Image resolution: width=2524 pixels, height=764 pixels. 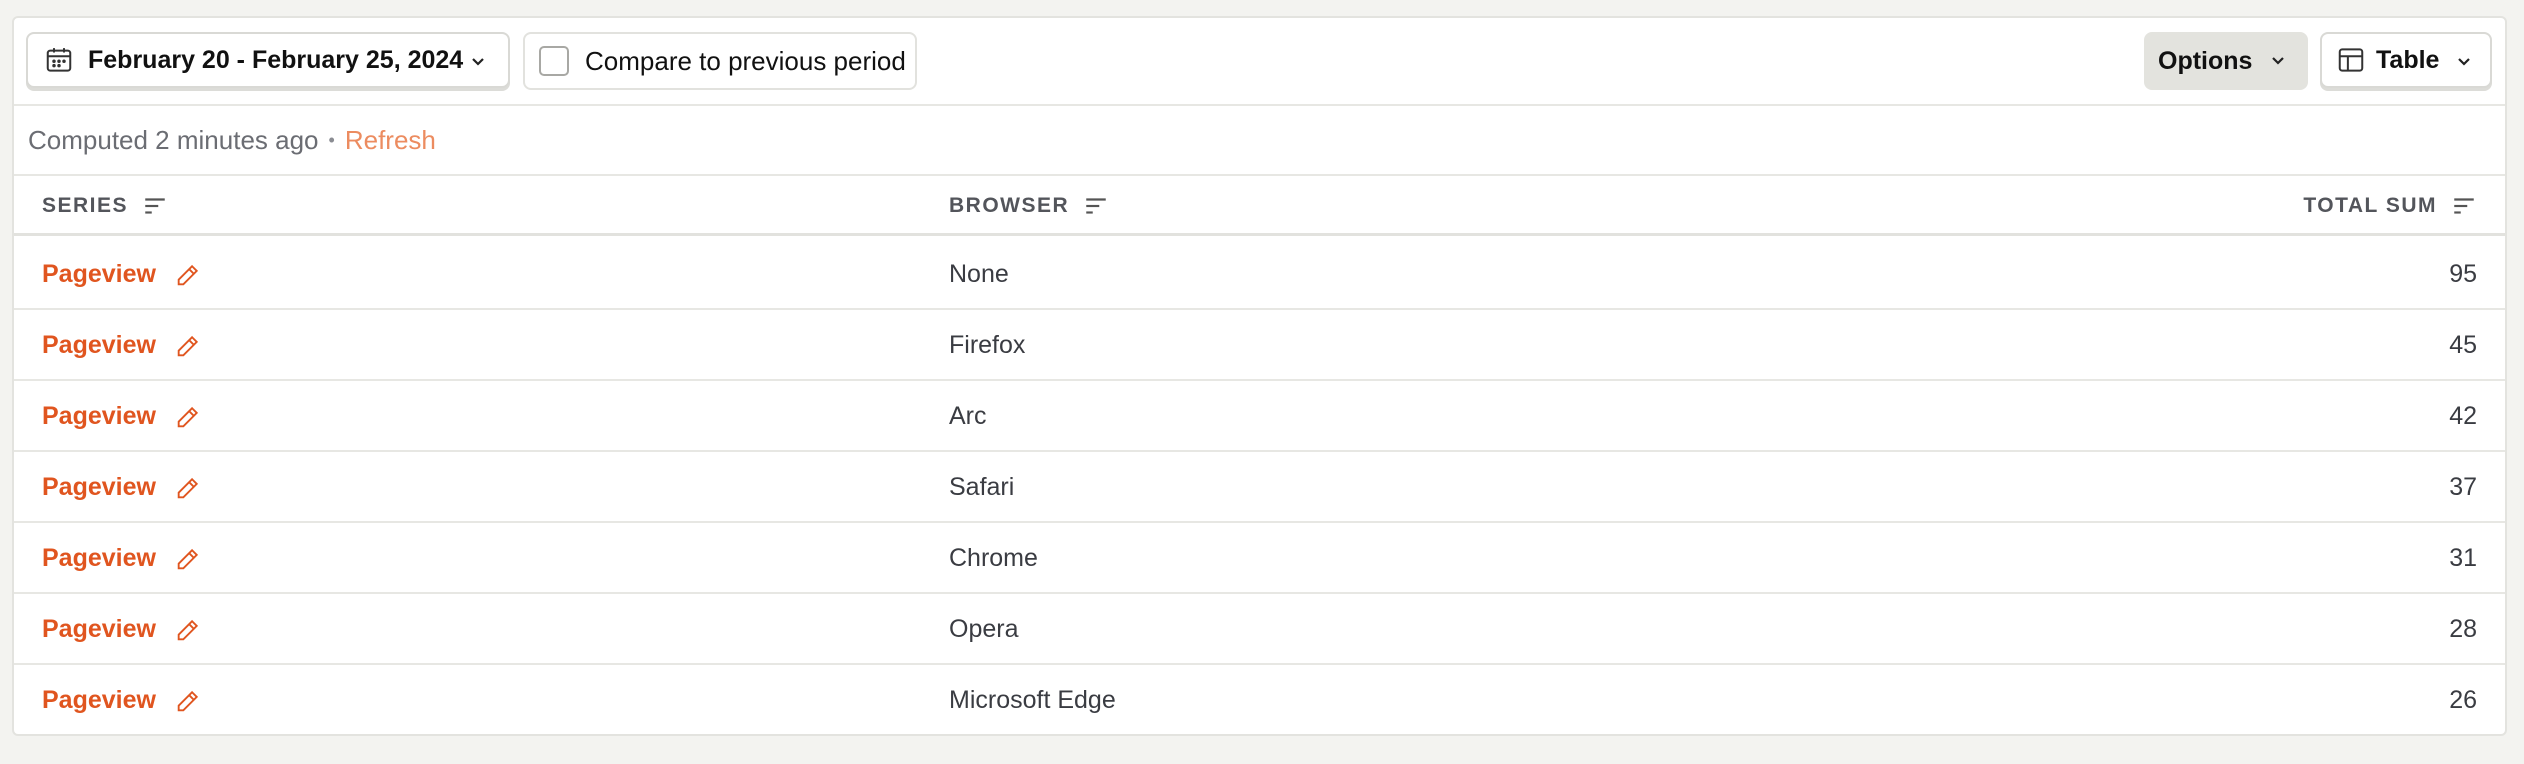 What do you see at coordinates (2370, 205) in the screenshot?
I see `column-header-label: TOTAL SUM` at bounding box center [2370, 205].